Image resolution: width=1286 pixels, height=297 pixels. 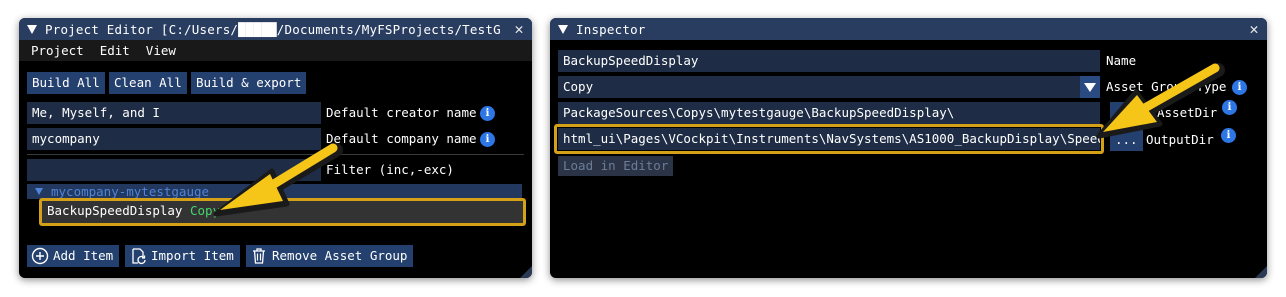 I want to click on output-dir-label: OutputDir, so click(x=1180, y=139).